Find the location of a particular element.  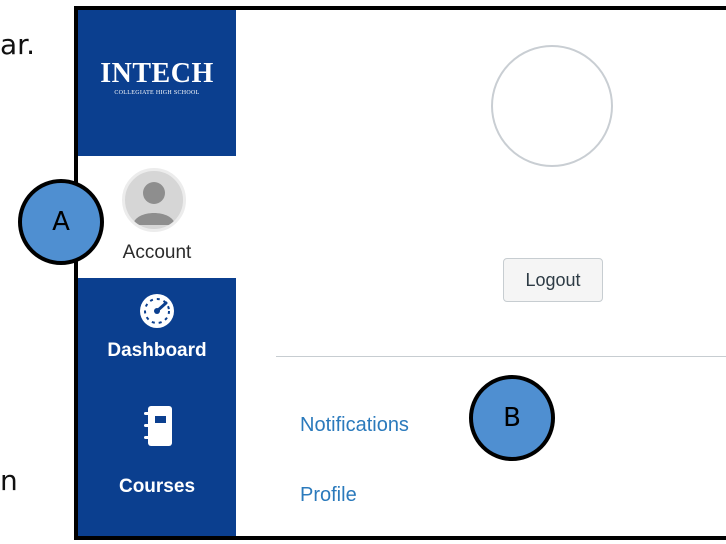

document-text-fragment-bottom: n is located at coordinates (9, 480).